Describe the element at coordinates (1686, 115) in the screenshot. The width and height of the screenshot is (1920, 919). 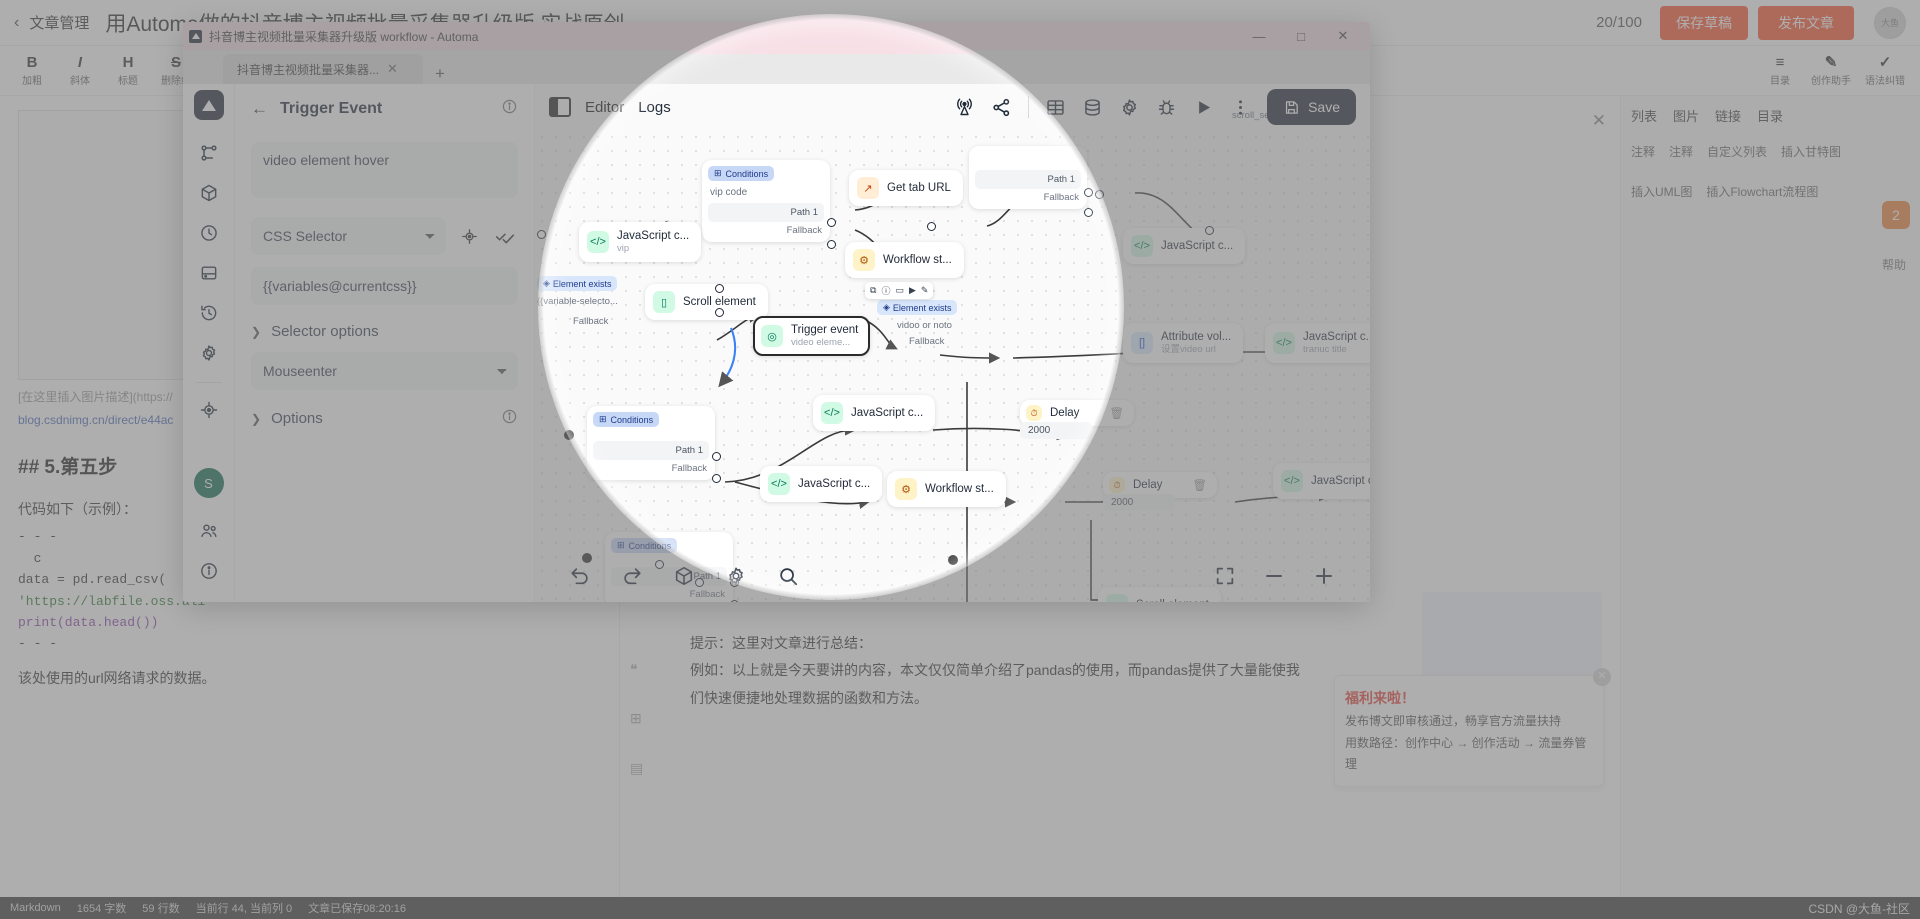
I see `tab-image: 图片` at that location.